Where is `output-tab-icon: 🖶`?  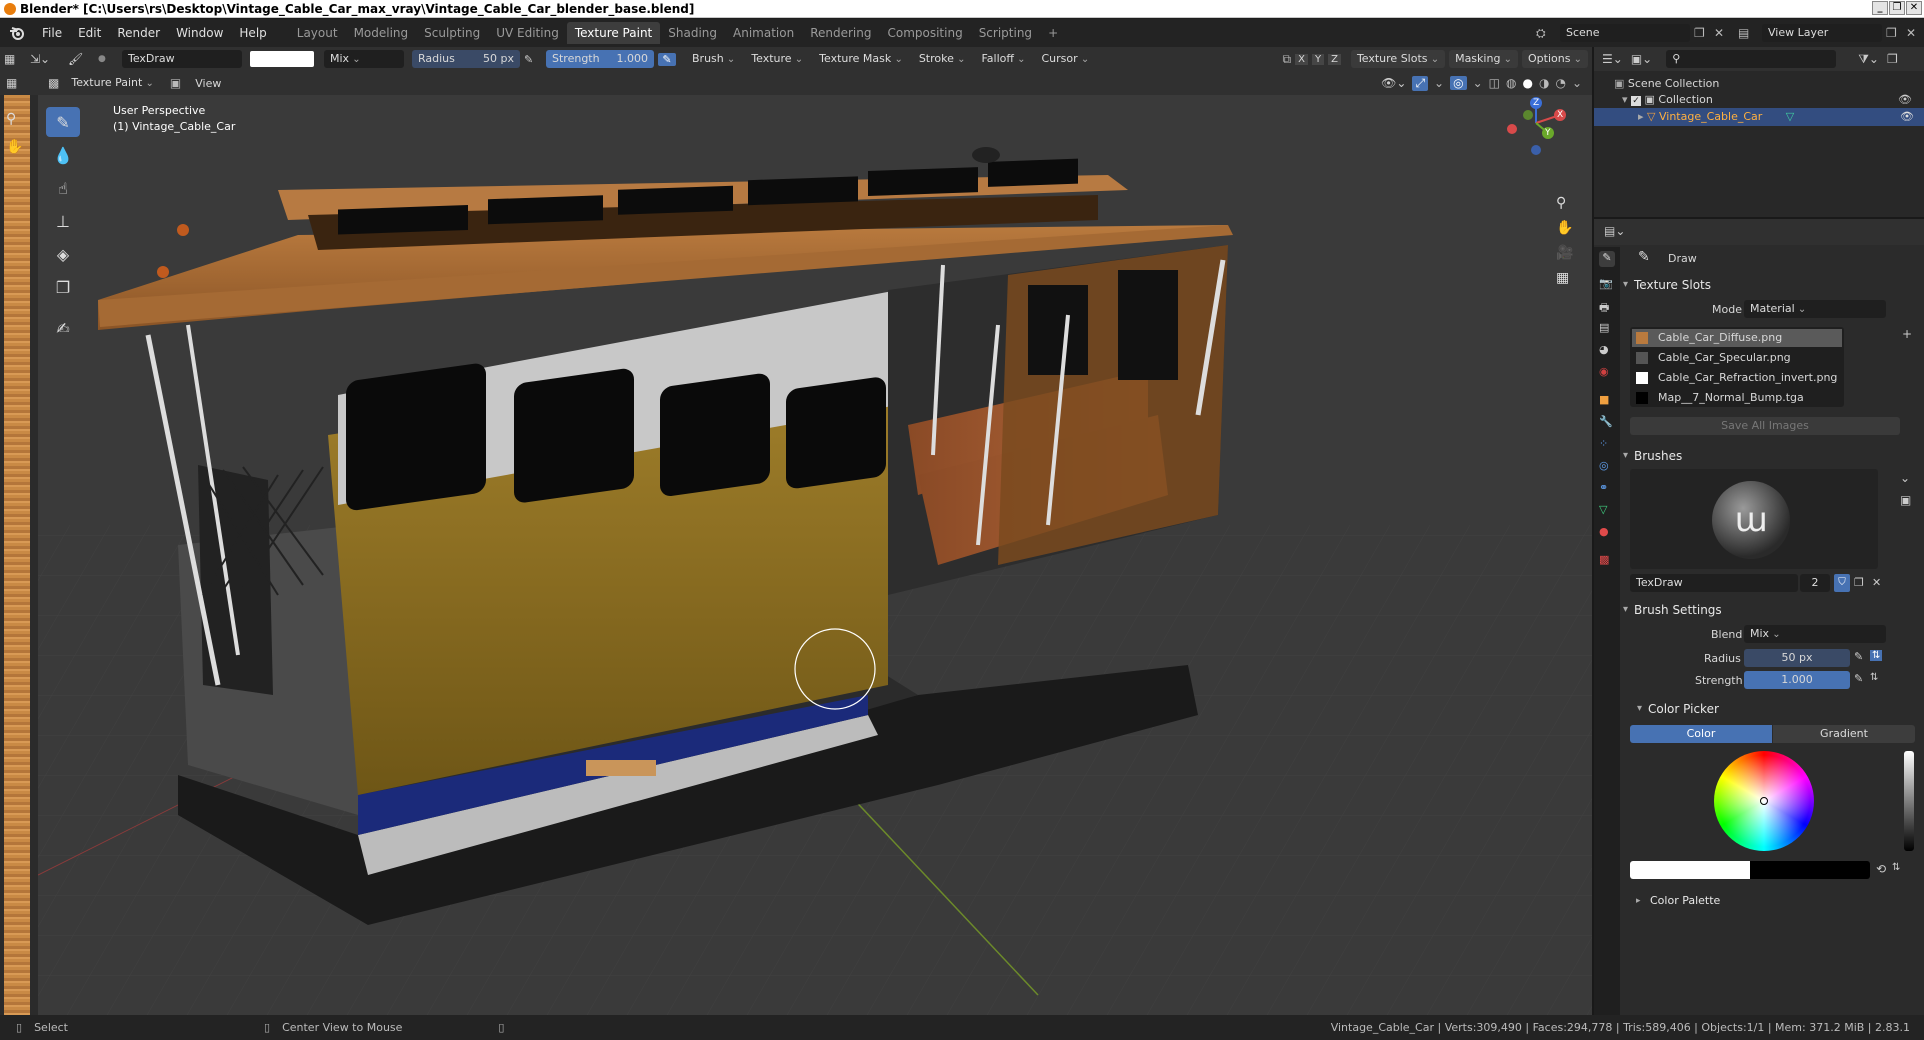 output-tab-icon: 🖶 is located at coordinates (1607, 307).